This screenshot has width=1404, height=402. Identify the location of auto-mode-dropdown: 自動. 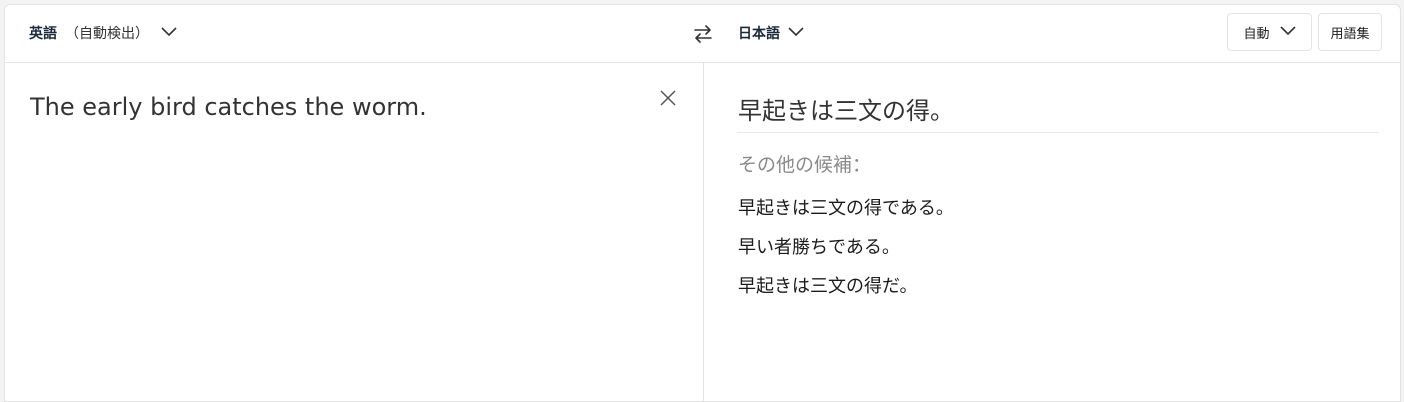
(1269, 32).